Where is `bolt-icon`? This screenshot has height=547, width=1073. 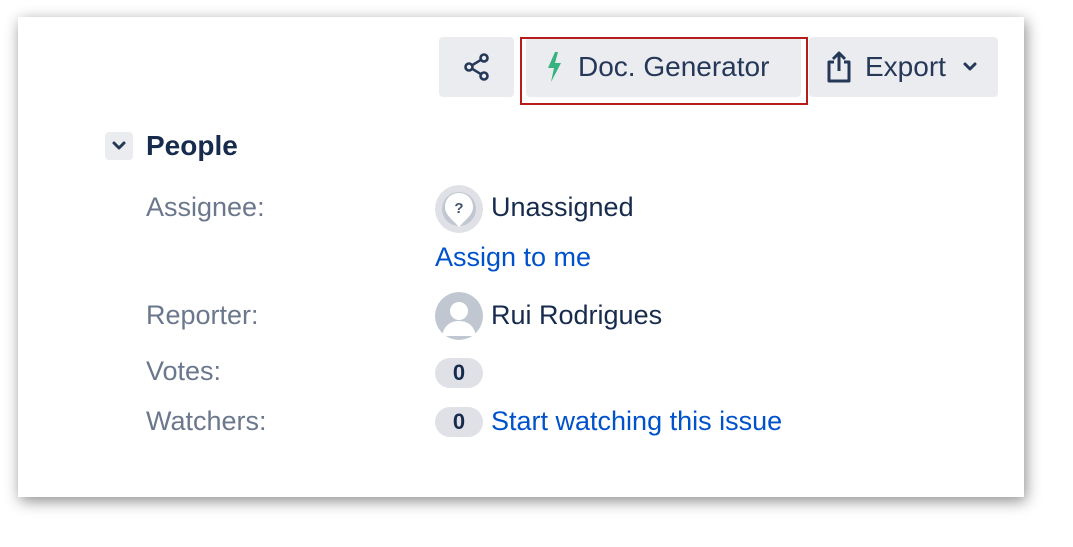
bolt-icon is located at coordinates (554, 67).